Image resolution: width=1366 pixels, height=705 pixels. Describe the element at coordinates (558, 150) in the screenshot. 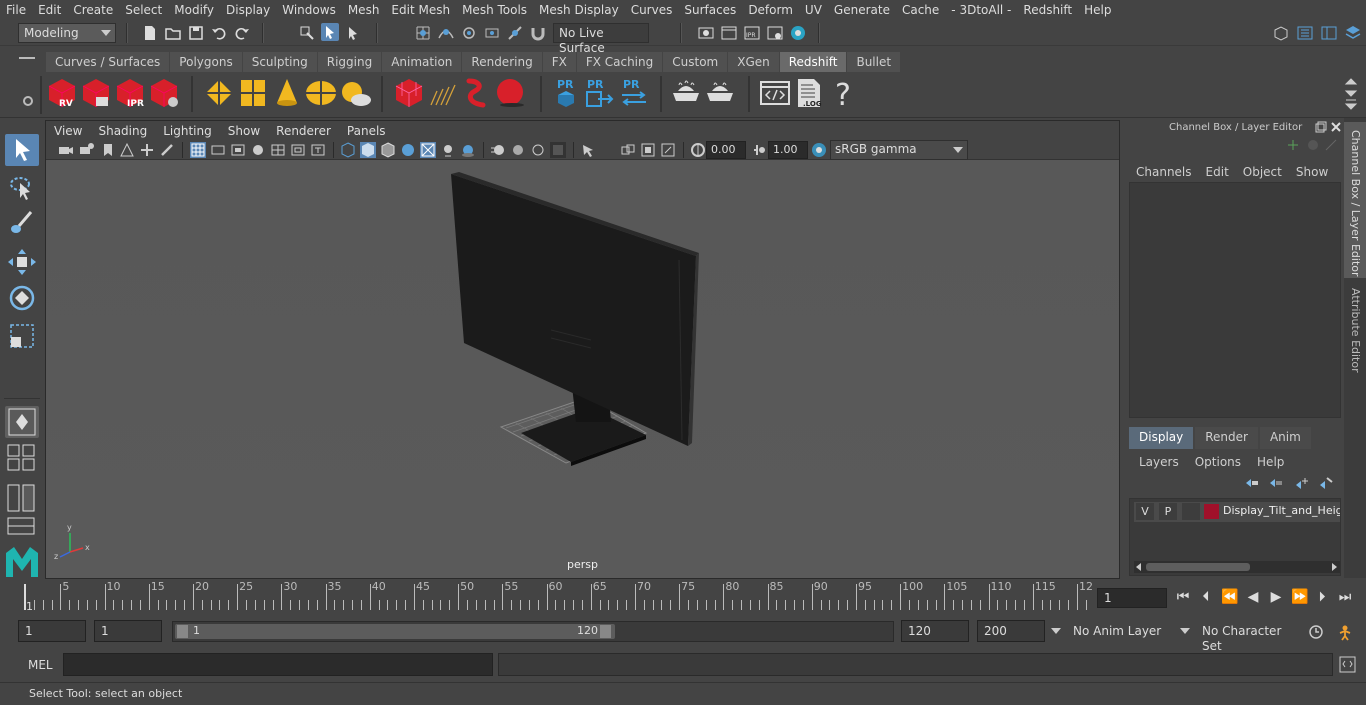

I see `isolate-select-icon` at that location.